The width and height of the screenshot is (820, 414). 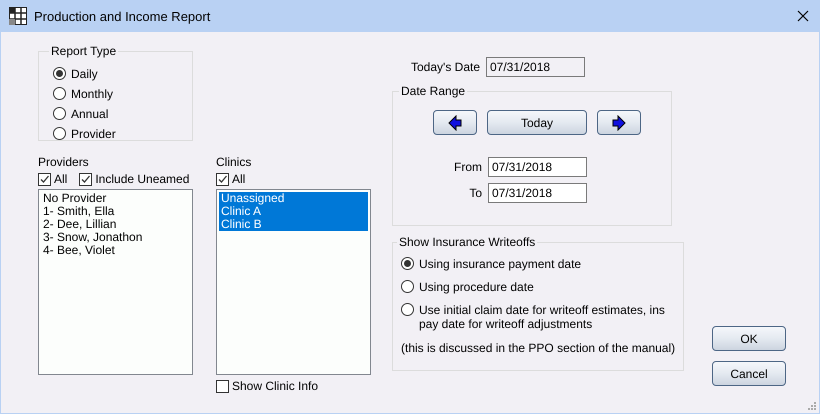 I want to click on list-title: Providers, so click(x=63, y=162).